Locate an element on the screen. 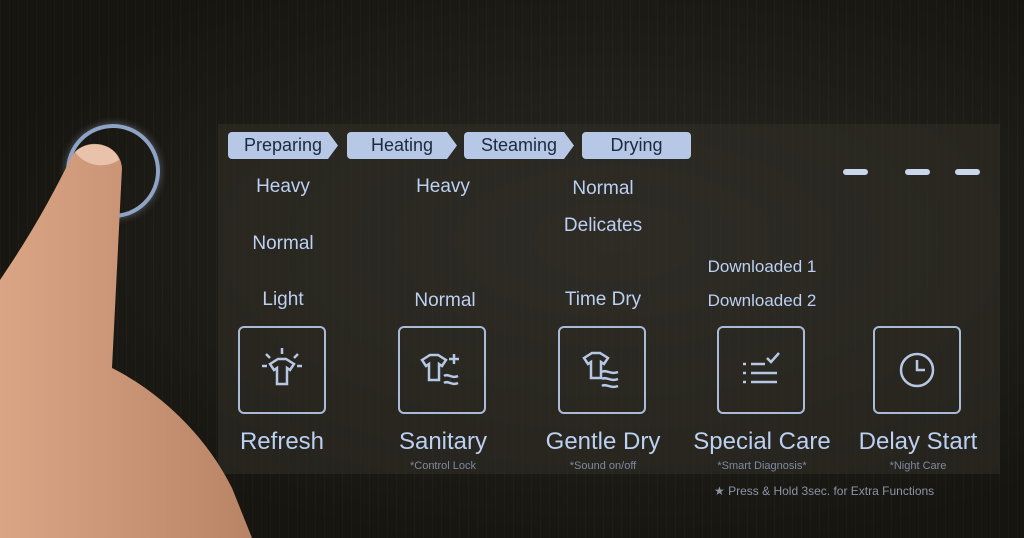 Image resolution: width=1024 pixels, height=538 pixels. sanitary-button is located at coordinates (442, 370).